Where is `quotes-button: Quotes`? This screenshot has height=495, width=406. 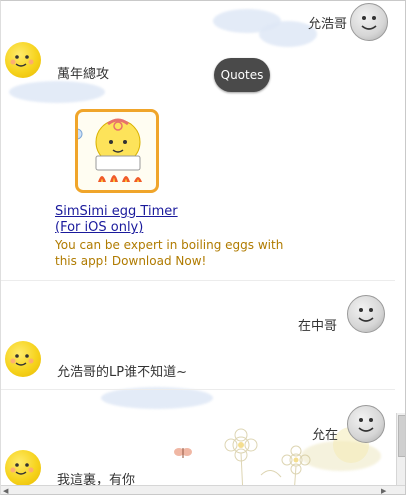 quotes-button: Quotes is located at coordinates (242, 75).